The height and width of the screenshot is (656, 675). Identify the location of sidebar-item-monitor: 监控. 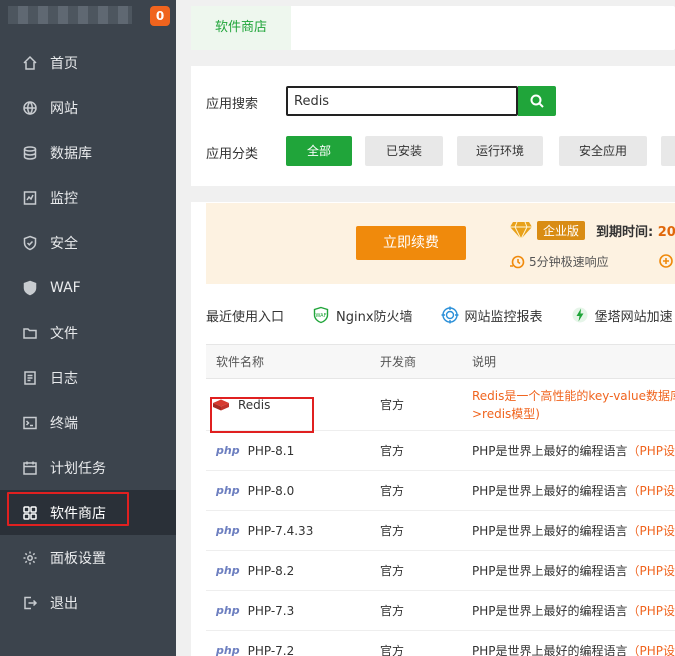
(88, 197).